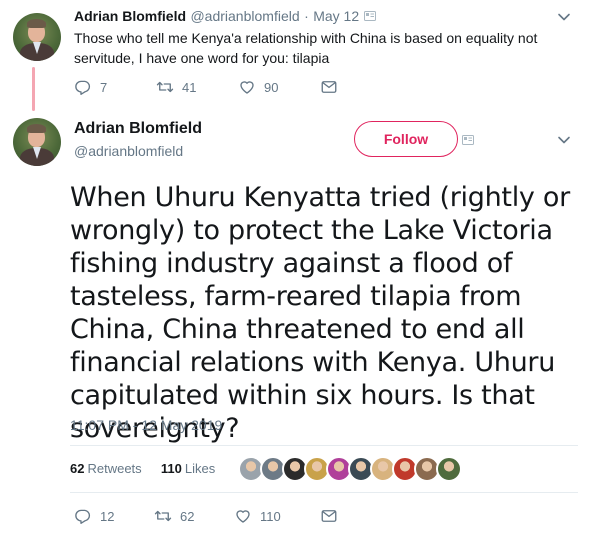  Describe the element at coordinates (187, 516) in the screenshot. I see `retweet-count: 62` at that location.